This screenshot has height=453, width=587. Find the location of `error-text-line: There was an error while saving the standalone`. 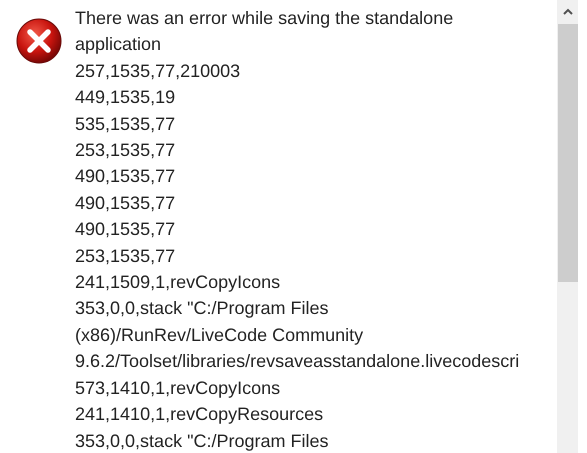

error-text-line: There was an error while saving the standalone is located at coordinates (264, 18).